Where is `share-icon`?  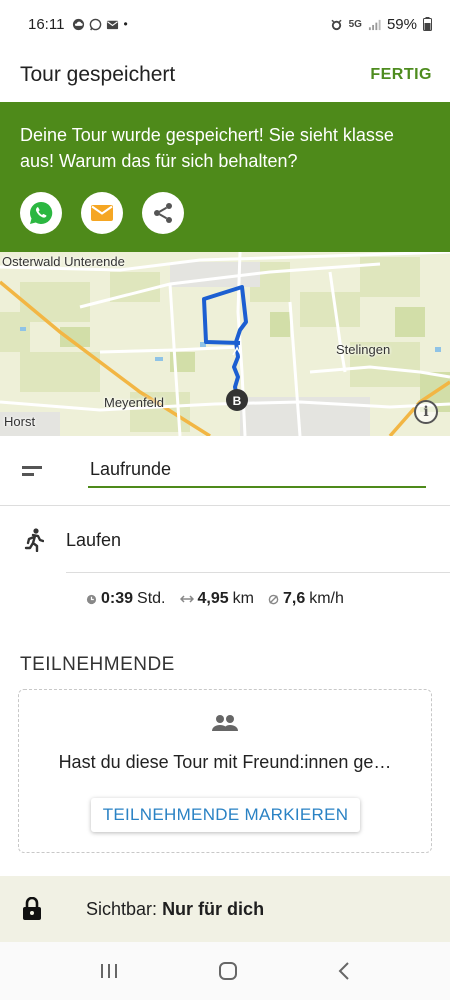
share-icon is located at coordinates (163, 213).